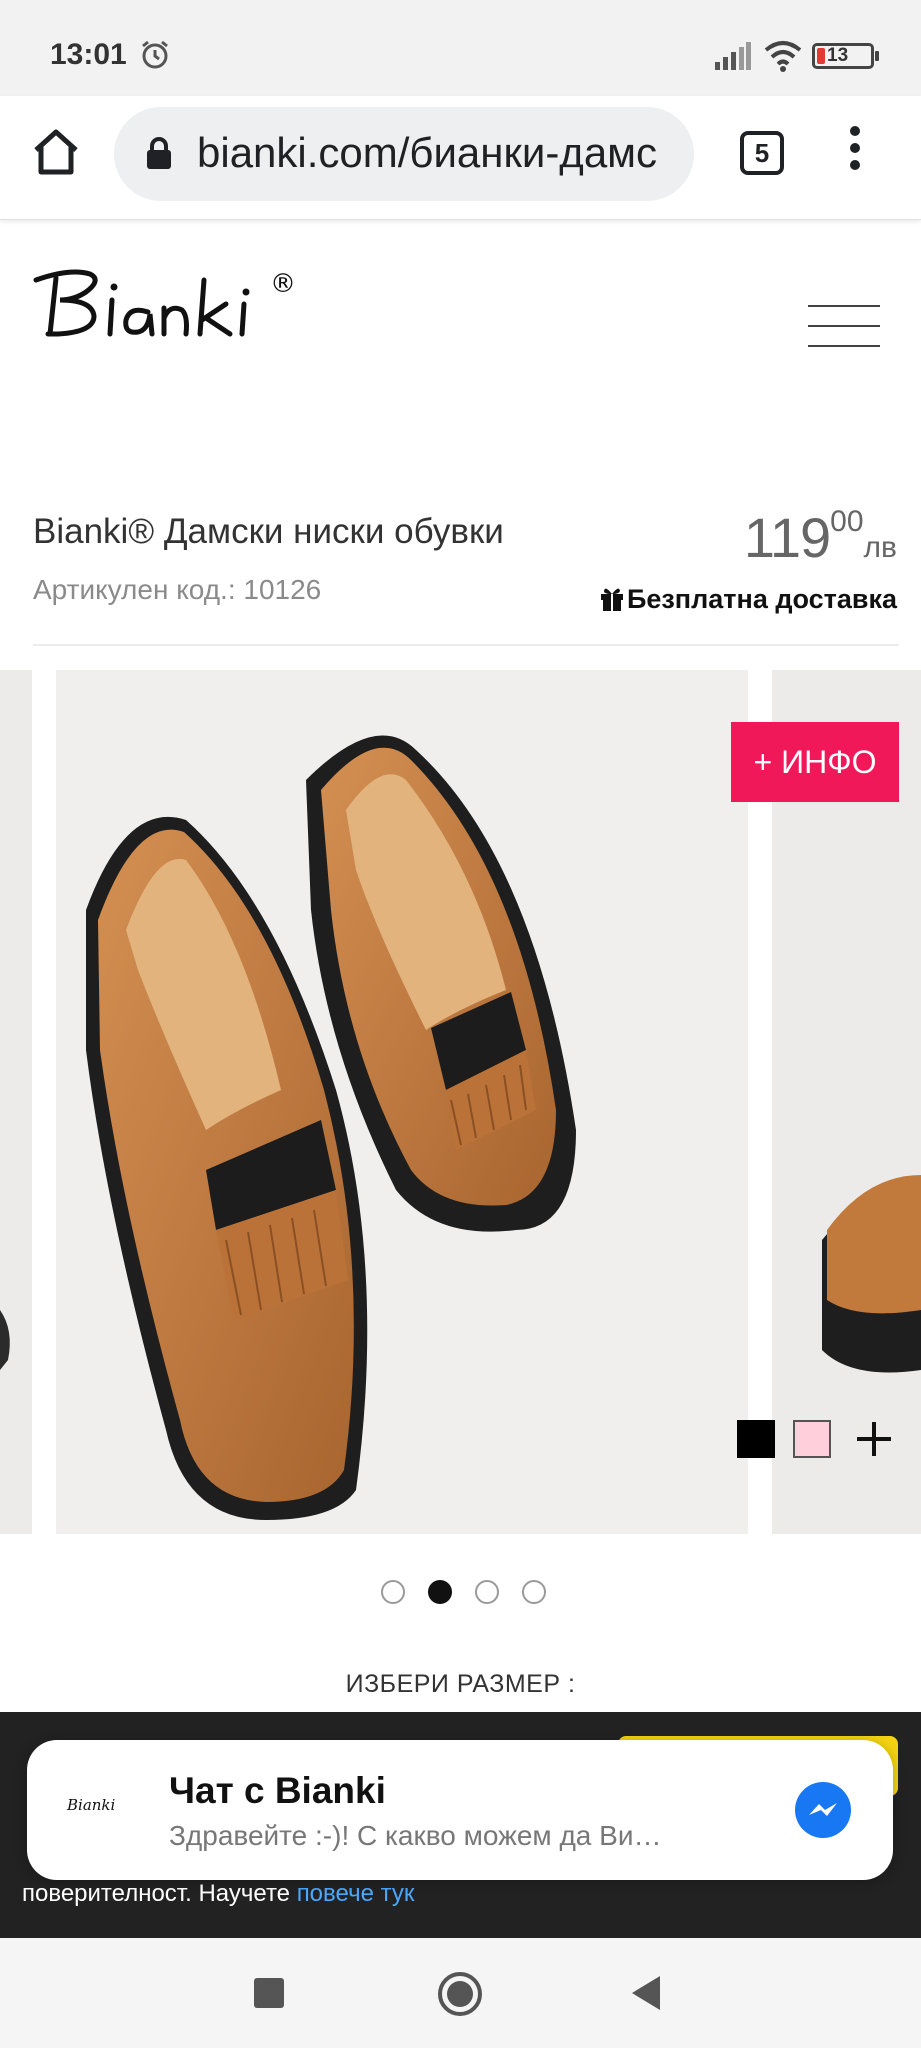  What do you see at coordinates (787, 537) in the screenshot?
I see `price-integer: 119` at bounding box center [787, 537].